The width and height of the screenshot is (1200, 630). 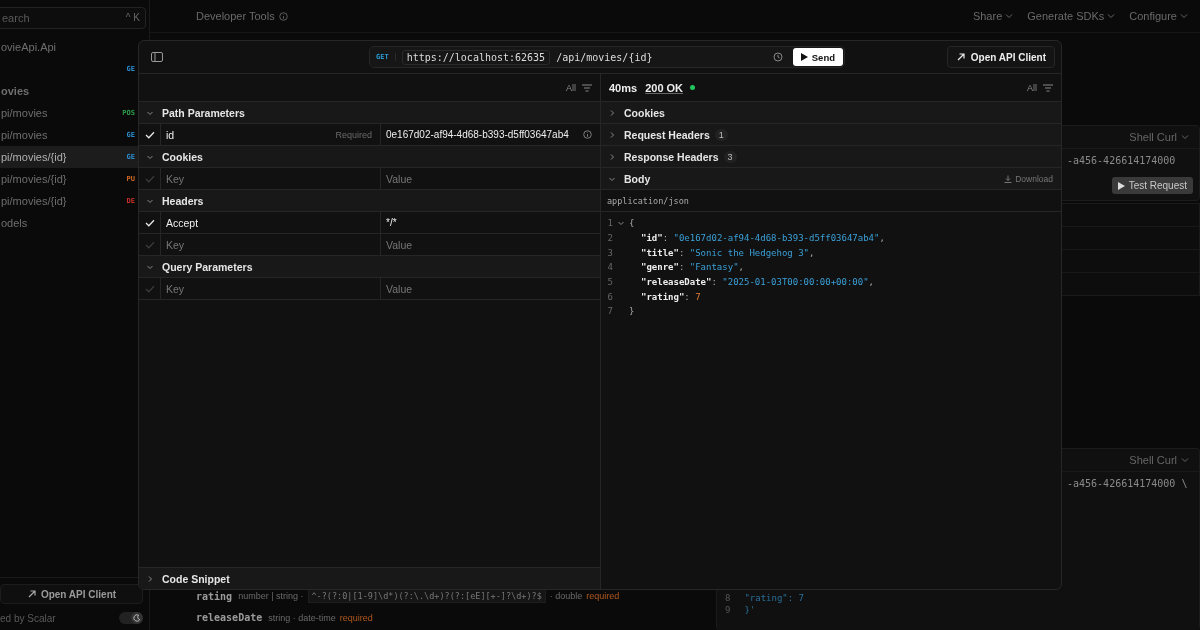 I want to click on section-header: Body Download, so click(x=831, y=179).